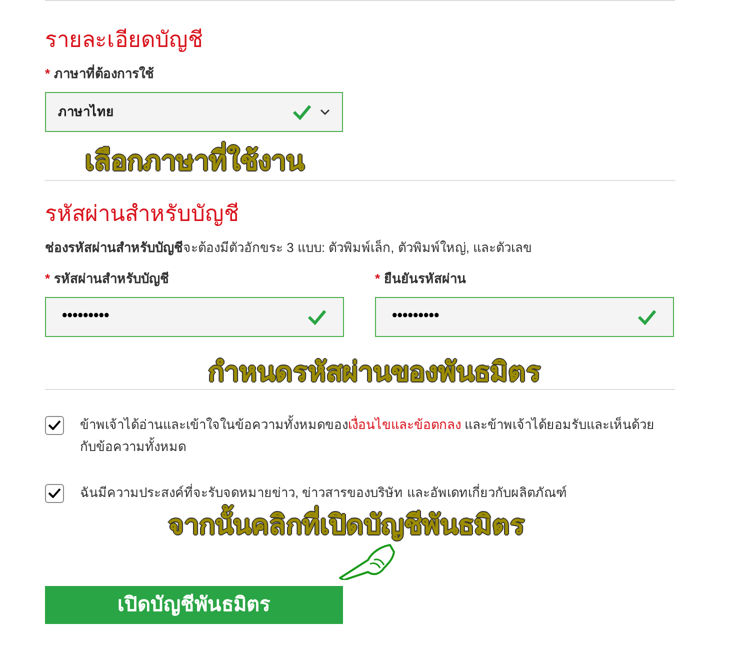  What do you see at coordinates (289, 247) in the screenshot?
I see `password-requirements: ช่องรหัสผ่านสำหรับบัญชีจะต้องมีตัวอักขระ 3 แบบ: ตัวพิมพ์เล็ก, ตัวพิมพ์ใหญ่, และตัวเลข` at bounding box center [289, 247].